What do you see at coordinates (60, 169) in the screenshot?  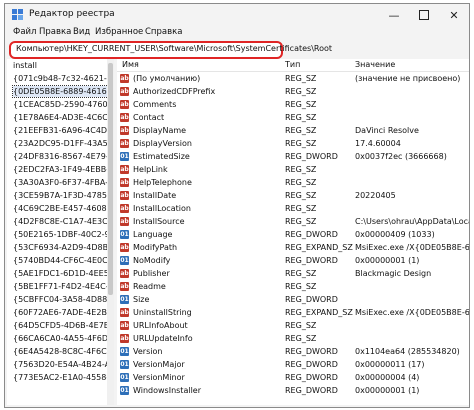 I see `tree-item: {2EDC2FA3-1F49-4EBB-9E6B` at bounding box center [60, 169].